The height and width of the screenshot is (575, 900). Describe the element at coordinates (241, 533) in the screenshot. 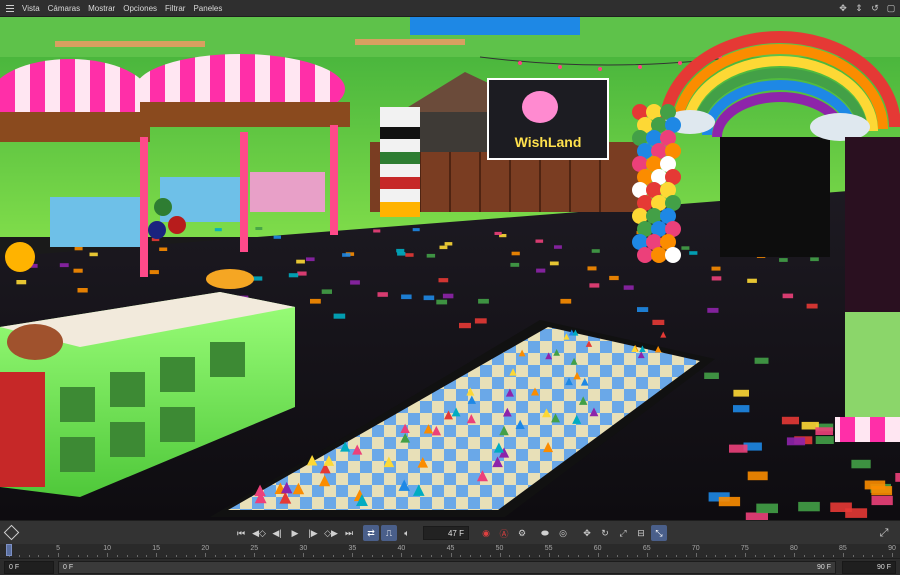

I see `go-to-start-icon: ⏮` at that location.